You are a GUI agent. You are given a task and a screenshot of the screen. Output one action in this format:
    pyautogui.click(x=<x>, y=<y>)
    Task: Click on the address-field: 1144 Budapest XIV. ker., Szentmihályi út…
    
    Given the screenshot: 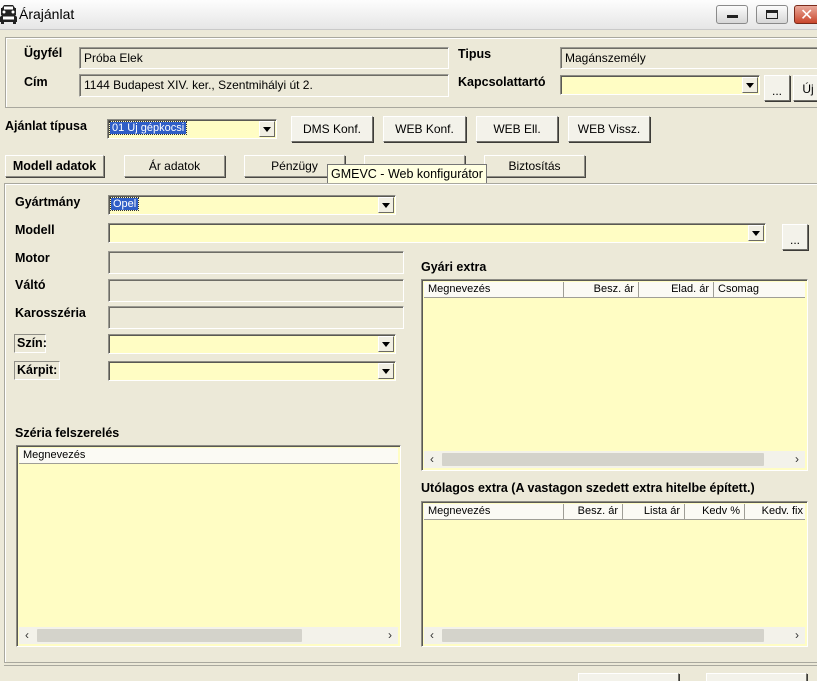 What is the action you would take?
    pyautogui.click(x=264, y=85)
    